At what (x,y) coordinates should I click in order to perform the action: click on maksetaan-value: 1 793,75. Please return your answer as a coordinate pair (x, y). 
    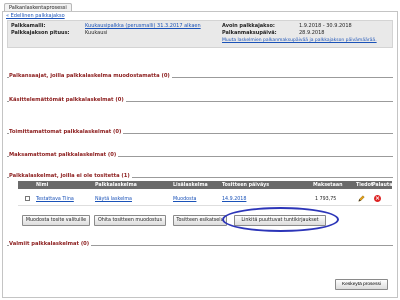
    Looking at the image, I should click on (326, 199).